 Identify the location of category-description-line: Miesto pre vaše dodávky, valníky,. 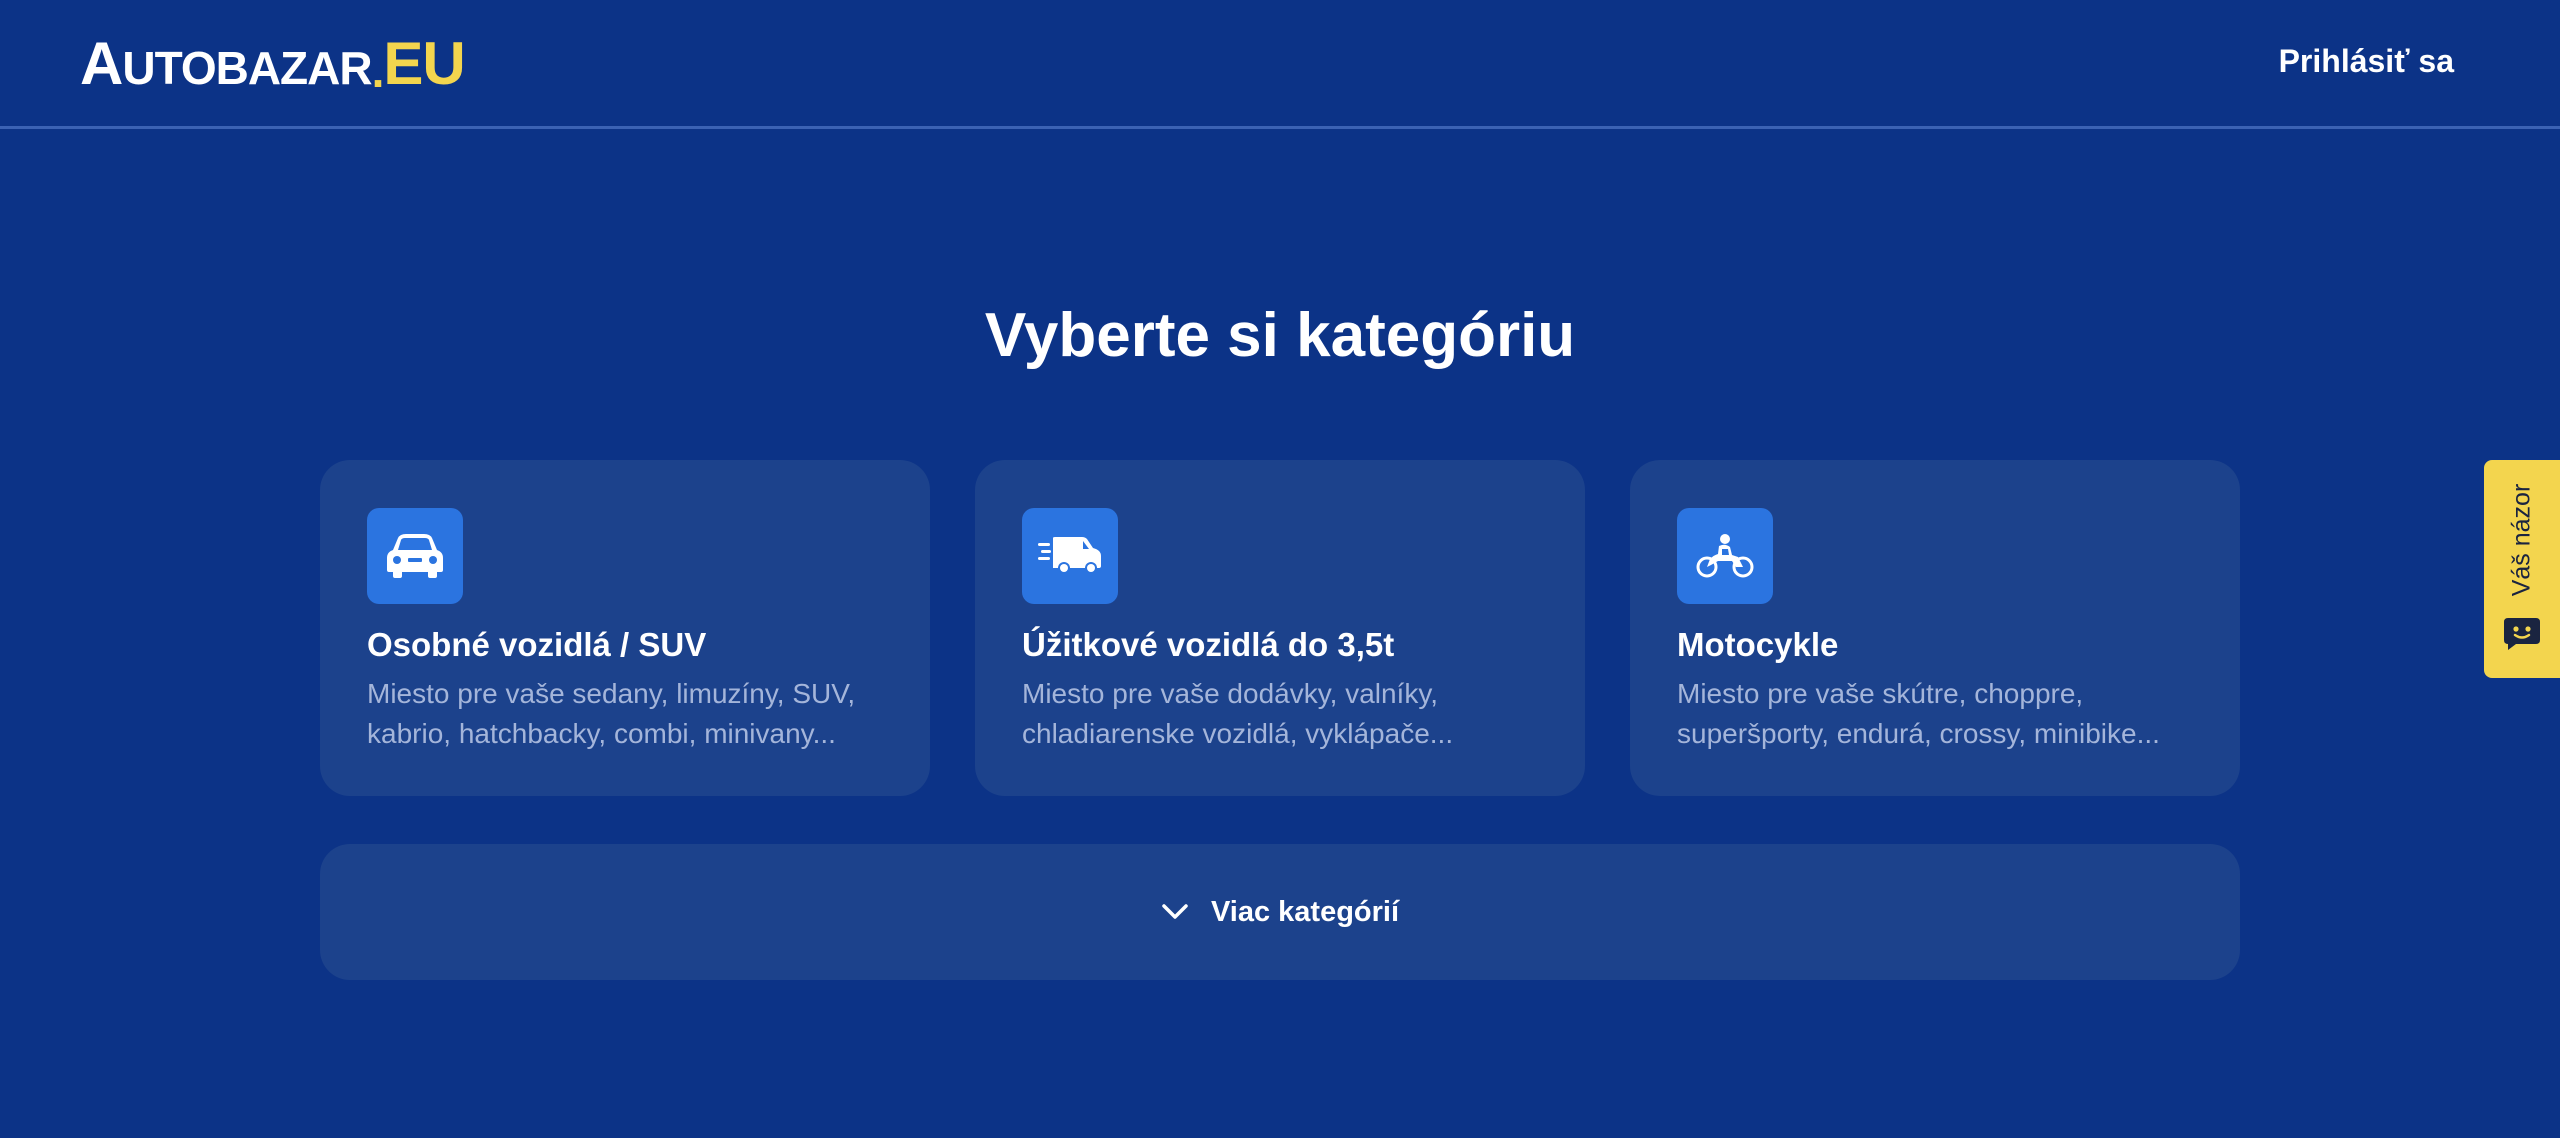
(1230, 693).